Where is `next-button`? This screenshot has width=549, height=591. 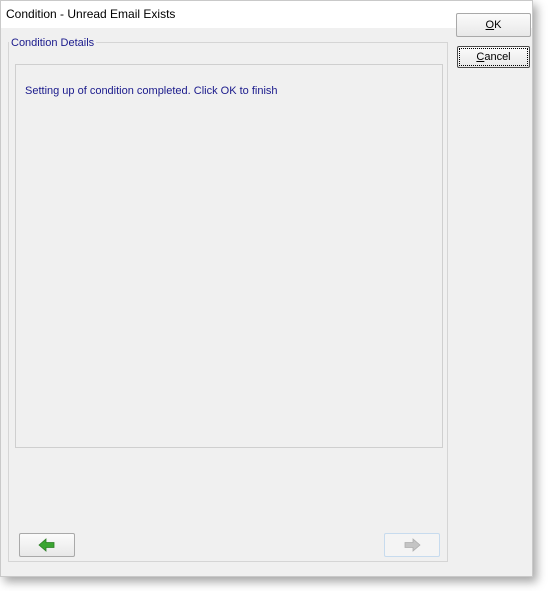 next-button is located at coordinates (412, 545).